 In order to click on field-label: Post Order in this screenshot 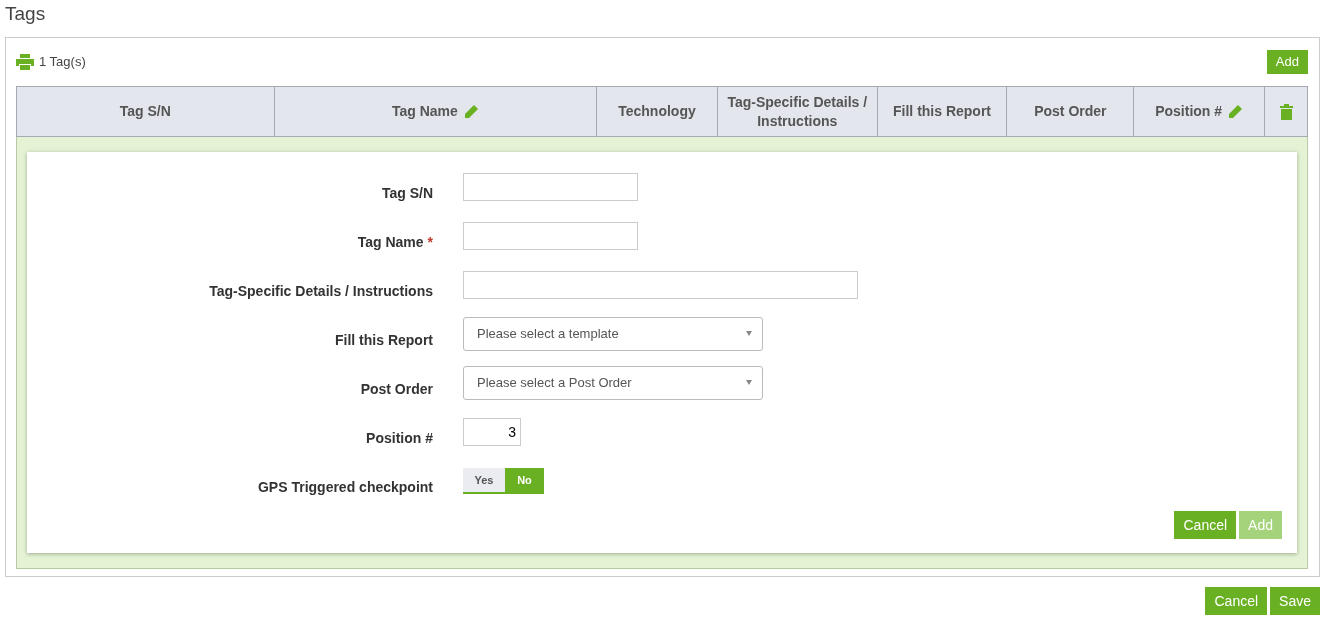, I will do `click(396, 388)`.